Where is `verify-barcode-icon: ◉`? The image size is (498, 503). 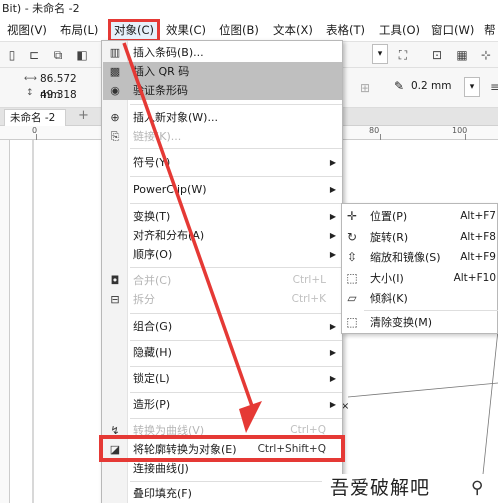 verify-barcode-icon: ◉ is located at coordinates (115, 90).